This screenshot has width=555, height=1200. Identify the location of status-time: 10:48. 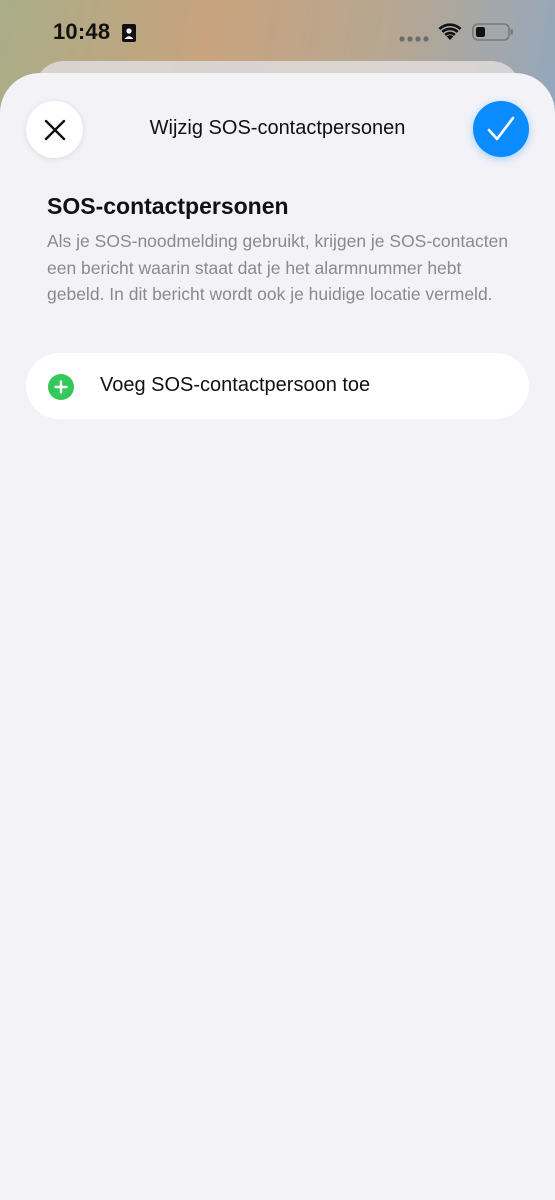
(82, 31).